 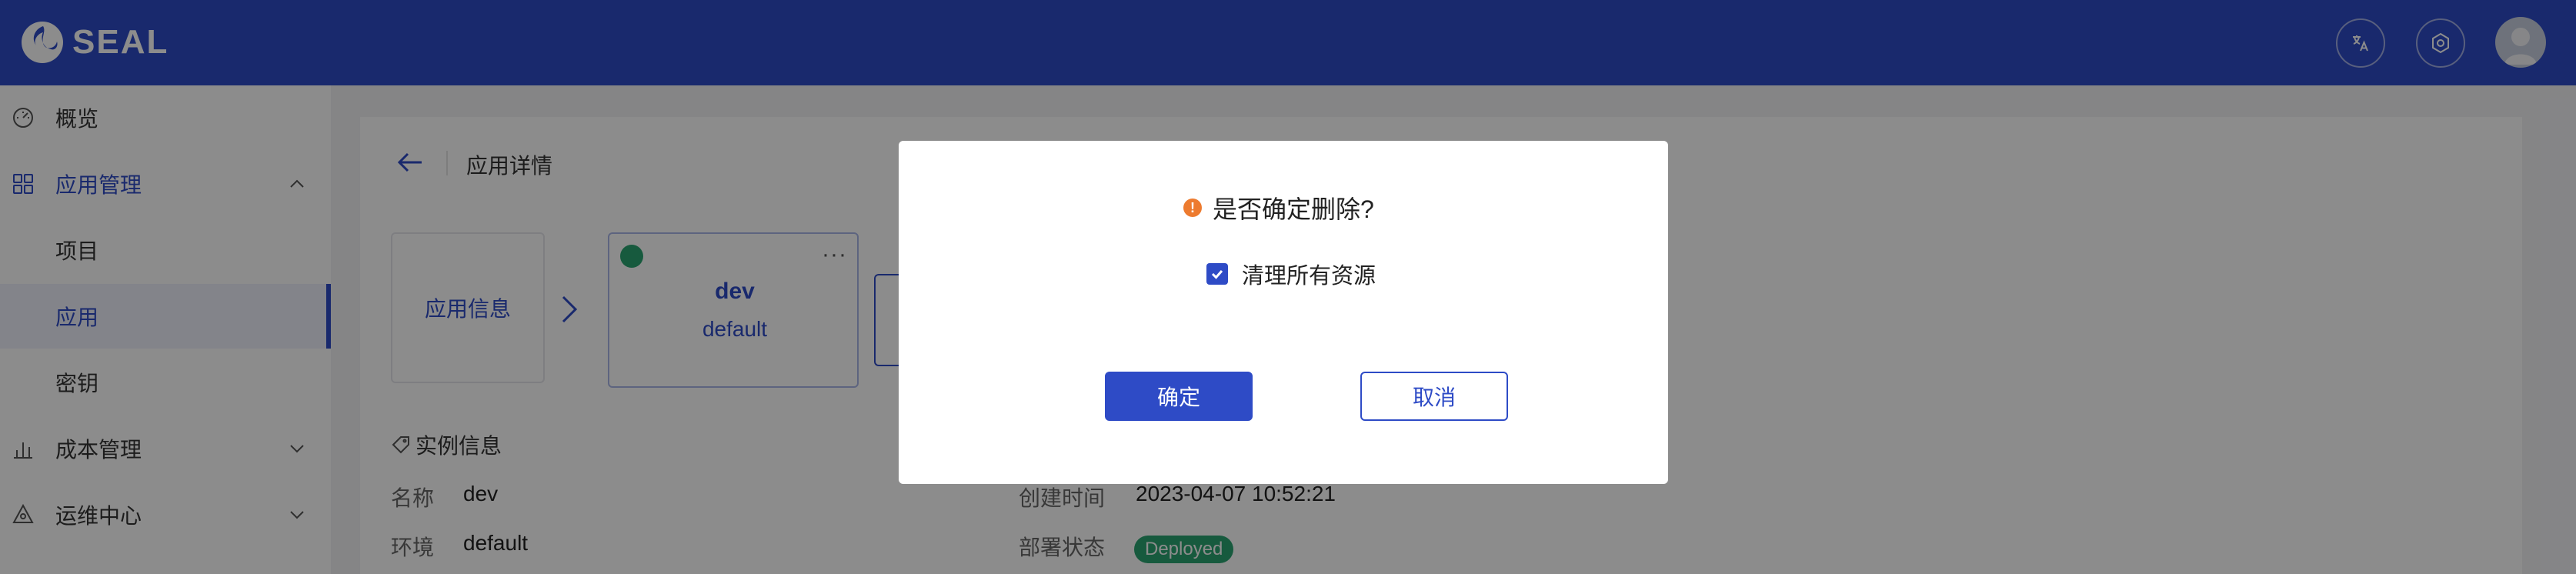 I want to click on cleanup-resources-option: 清理所有资源, so click(x=1291, y=274).